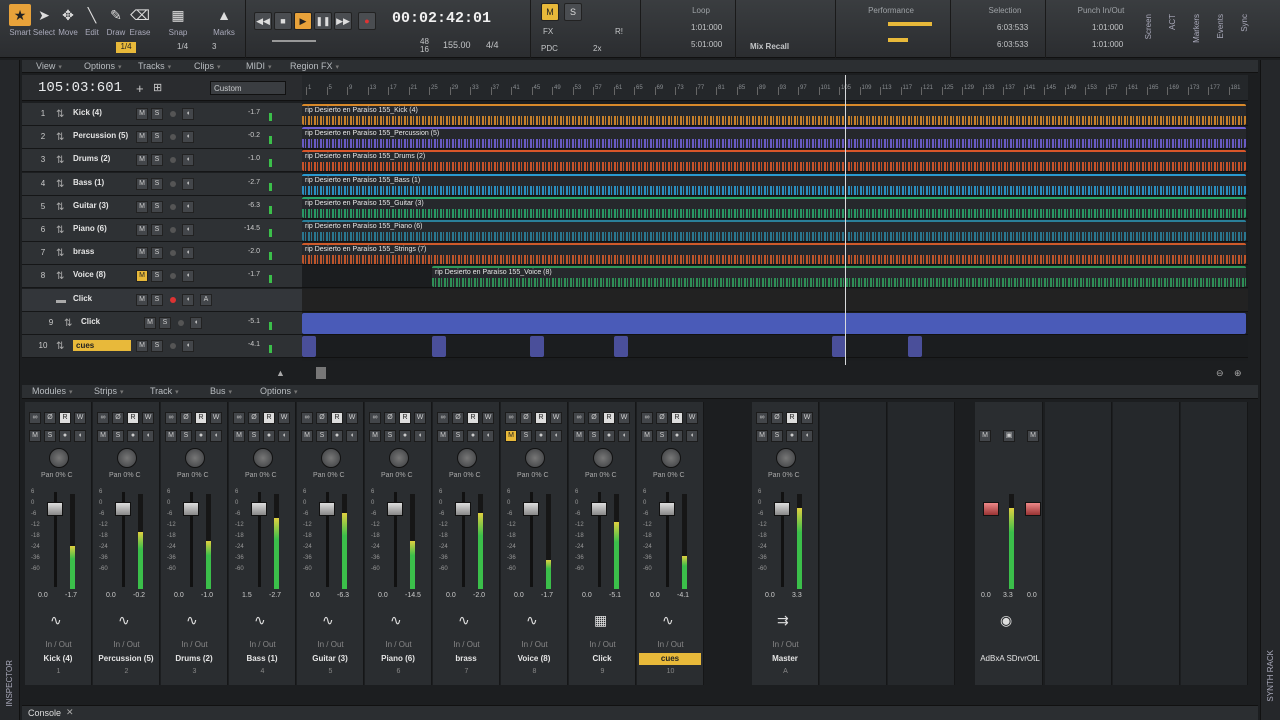  What do you see at coordinates (774, 184) in the screenshot?
I see `audio-clip: rip Desierto en Paraíso 155_Bass (1)` at bounding box center [774, 184].